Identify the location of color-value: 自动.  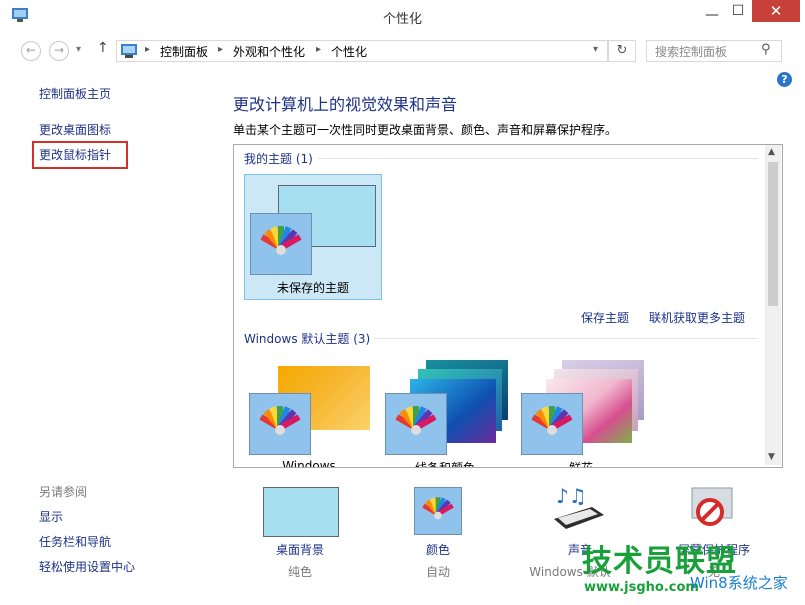
(437, 572).